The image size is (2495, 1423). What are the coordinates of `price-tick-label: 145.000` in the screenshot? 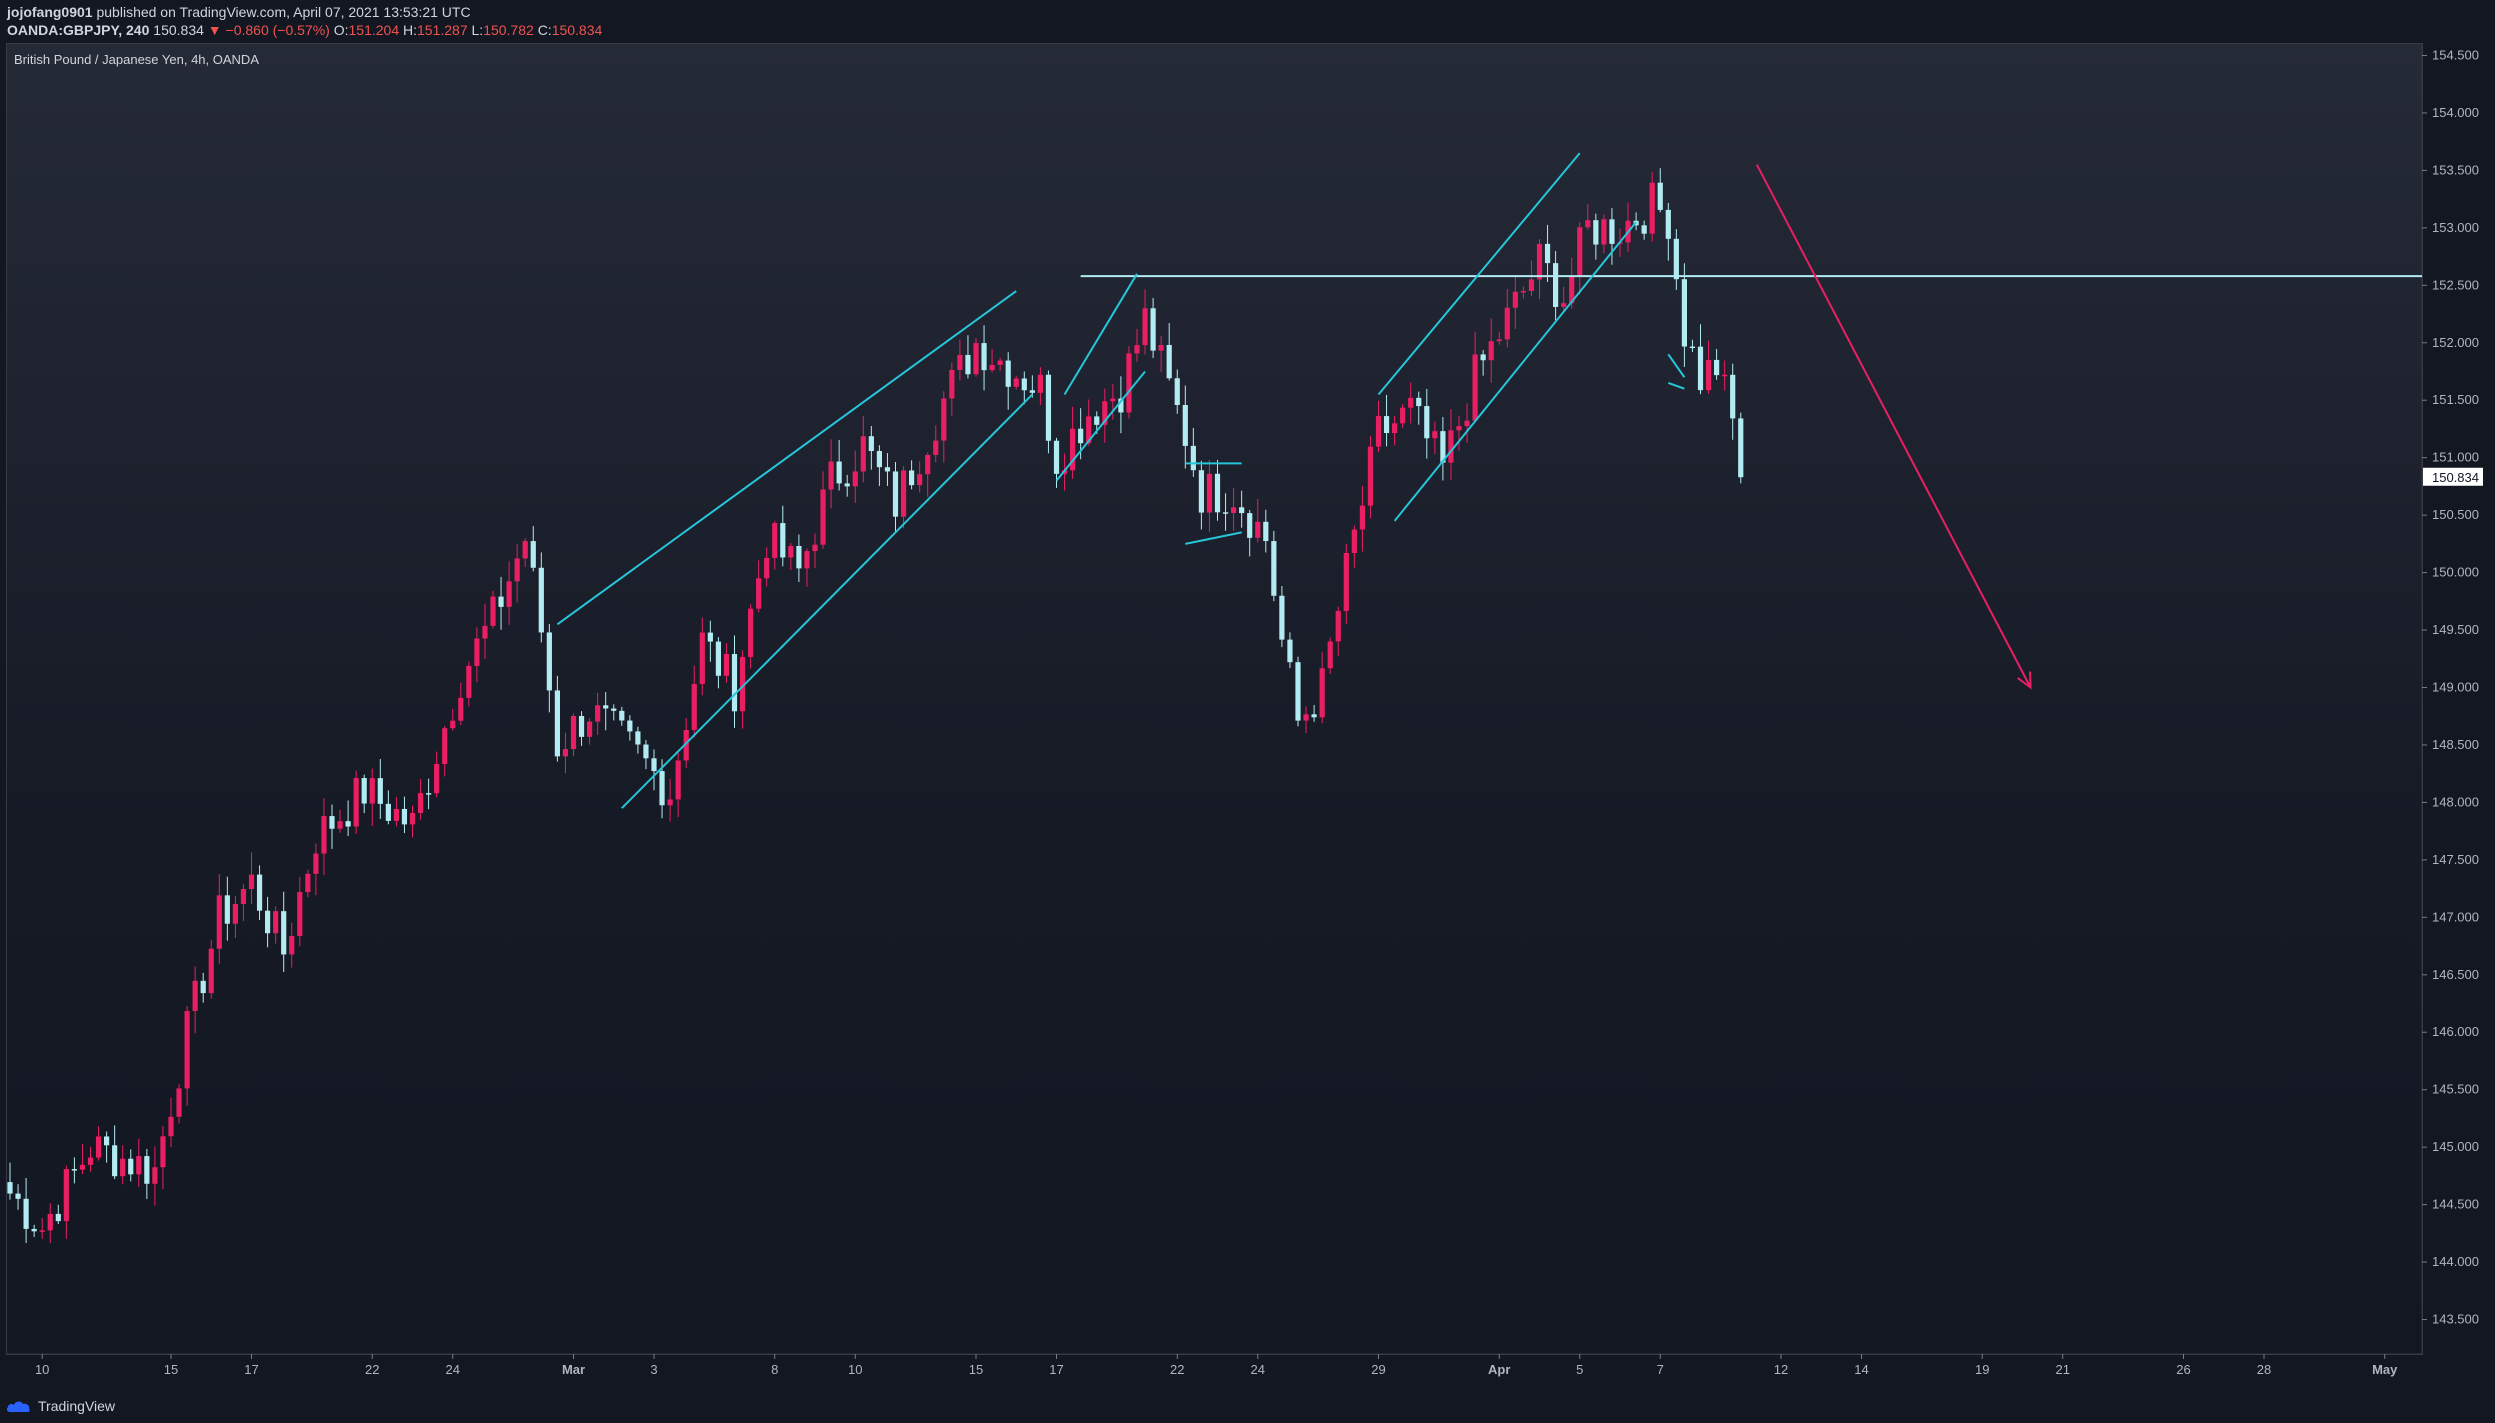 It's located at (2455, 1146).